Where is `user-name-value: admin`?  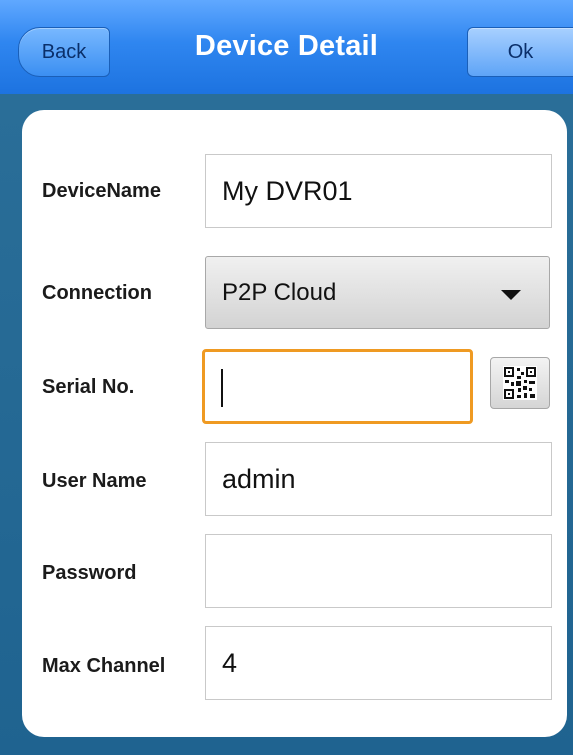 user-name-value: admin is located at coordinates (259, 478).